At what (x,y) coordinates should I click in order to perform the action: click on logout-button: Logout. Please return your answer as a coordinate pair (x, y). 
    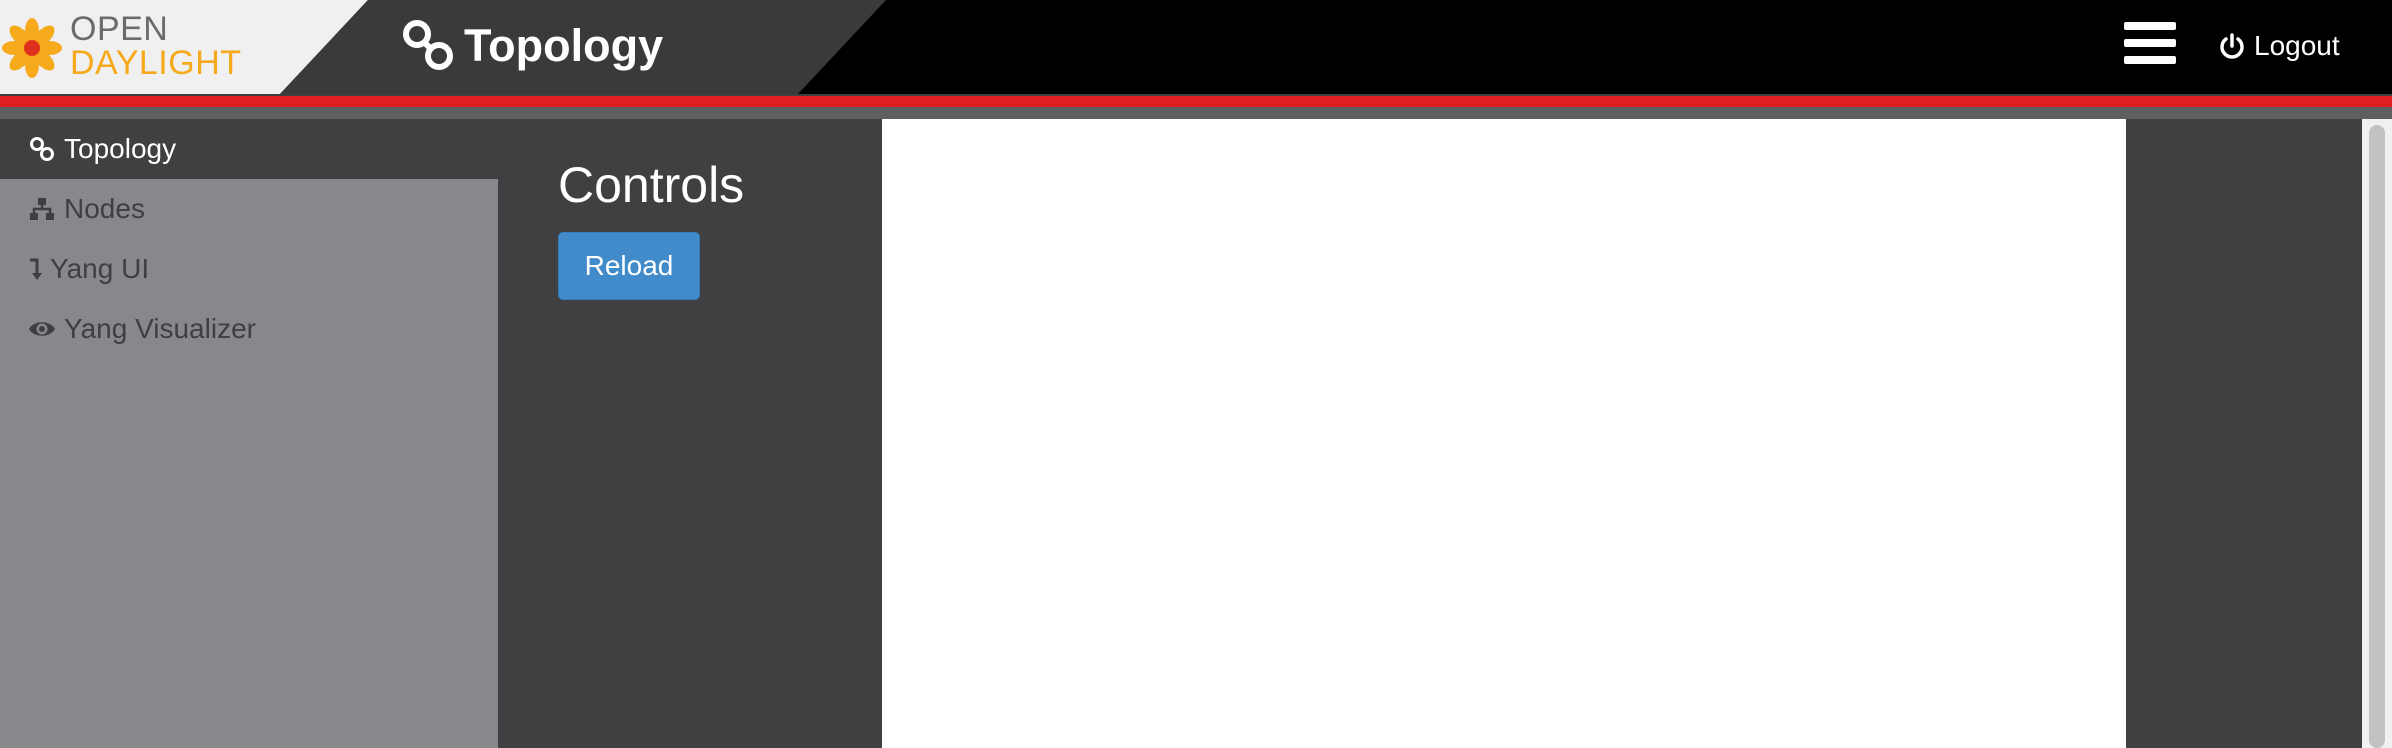
    Looking at the image, I should click on (2279, 46).